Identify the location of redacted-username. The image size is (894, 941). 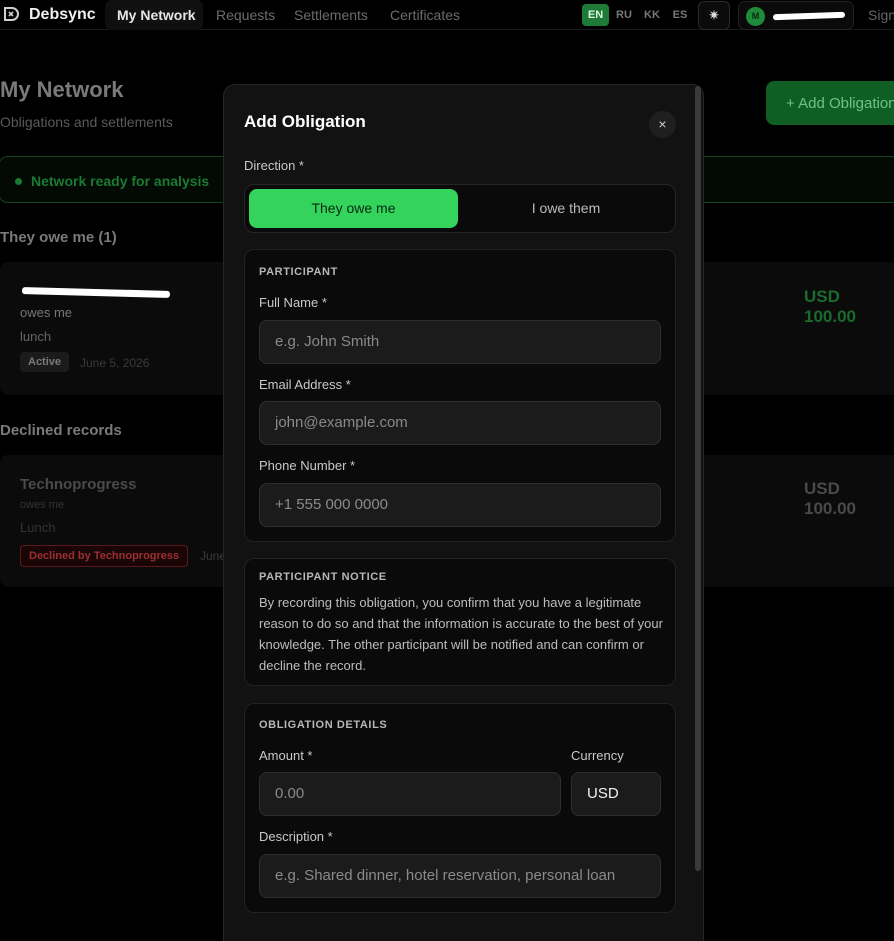
(809, 16).